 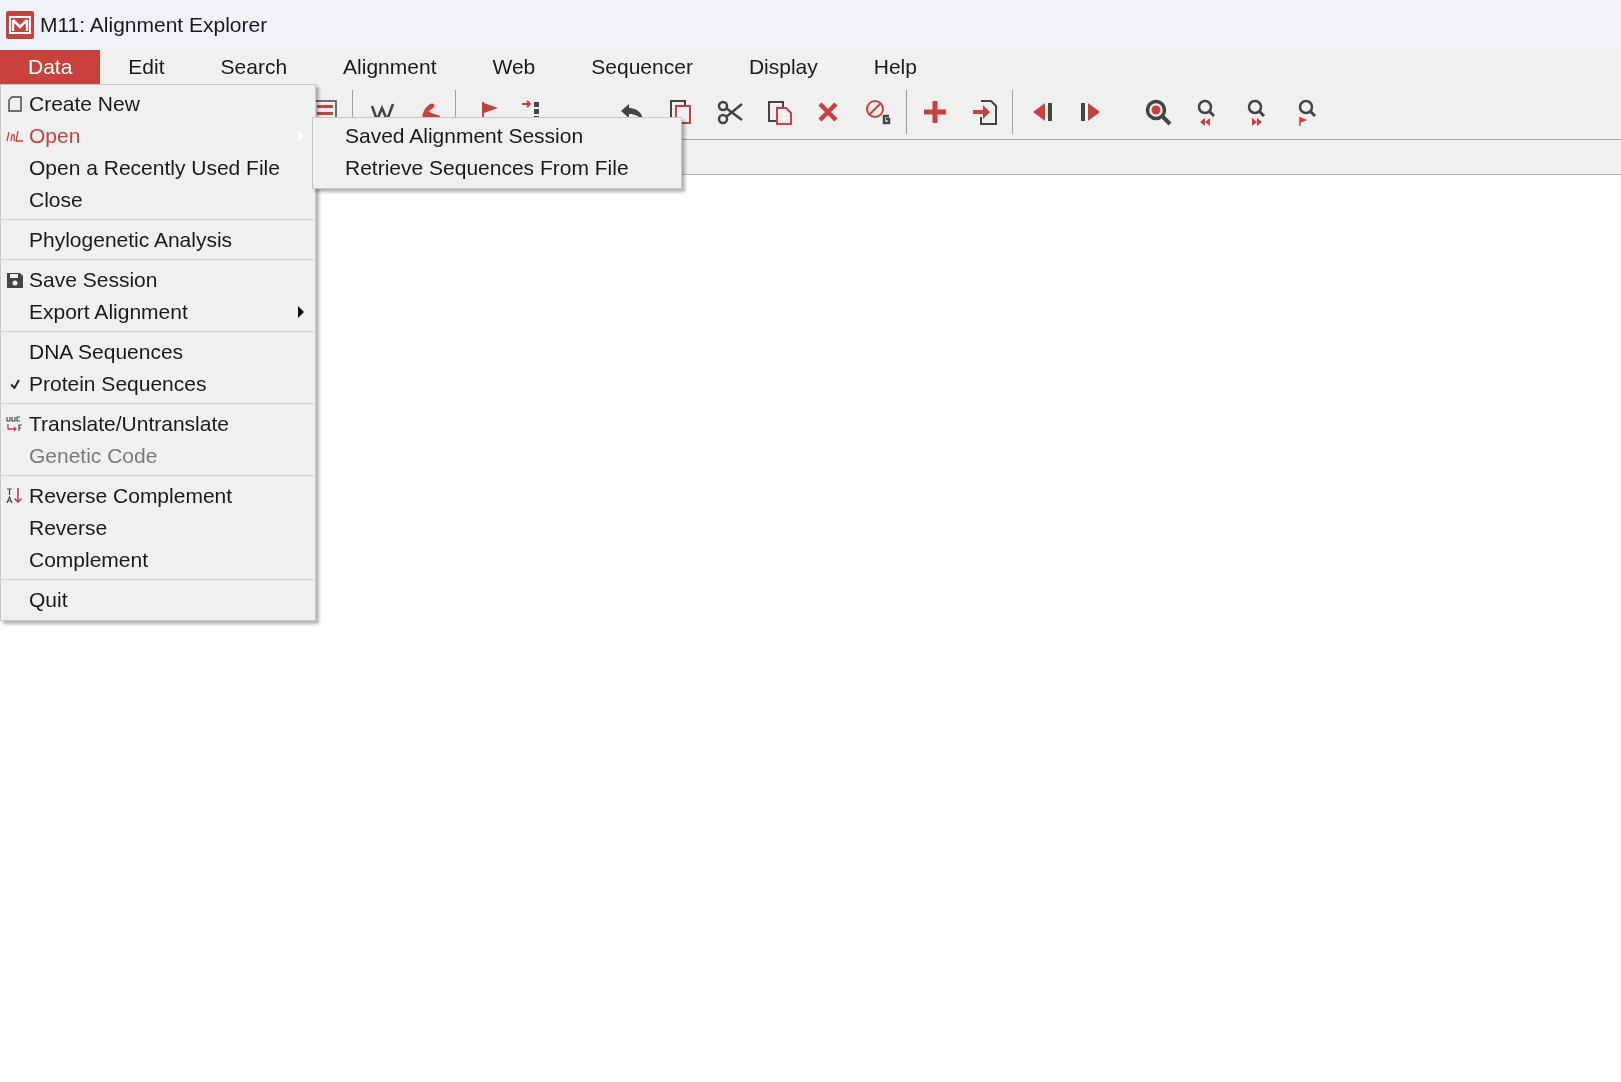 I want to click on menu-item: Edit, so click(x=146, y=67).